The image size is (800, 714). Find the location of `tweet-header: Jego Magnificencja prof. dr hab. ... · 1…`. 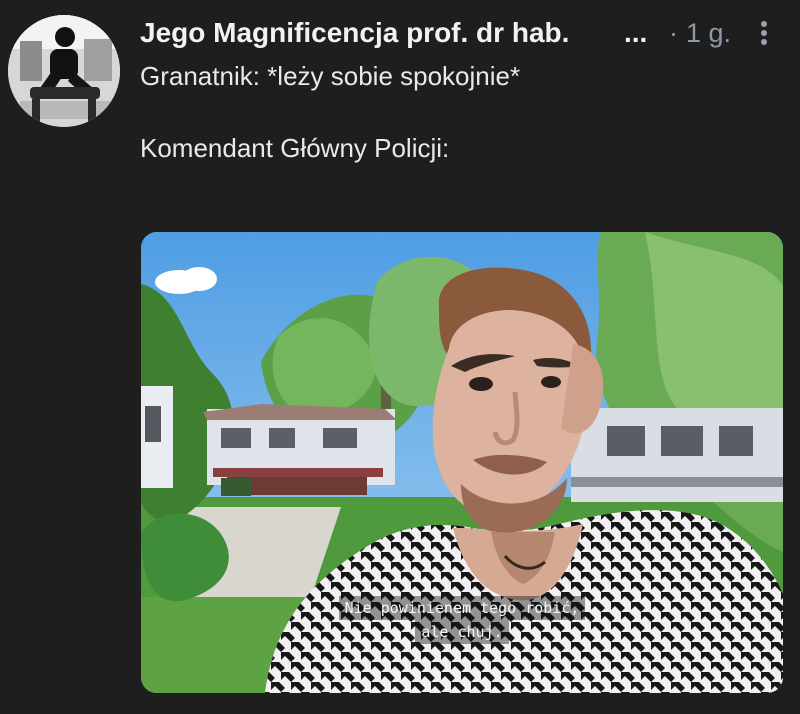

tweet-header: Jego Magnificencja prof. dr hab. ... · 1… is located at coordinates (465, 34).